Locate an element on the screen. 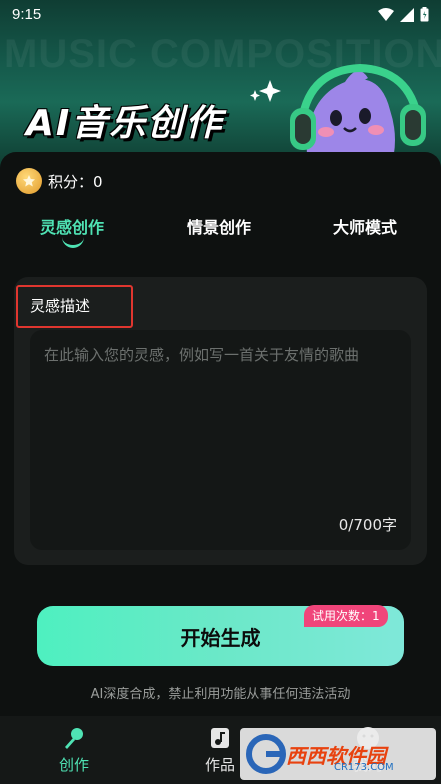  points-label: 积分：0 is located at coordinates (75, 181).